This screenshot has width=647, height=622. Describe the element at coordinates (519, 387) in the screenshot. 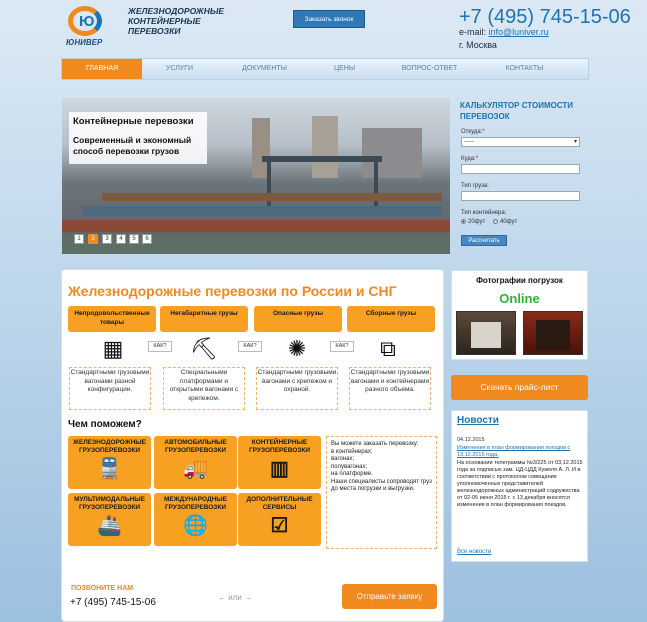

I see `download-price-button: Скачать прайс-лист` at that location.